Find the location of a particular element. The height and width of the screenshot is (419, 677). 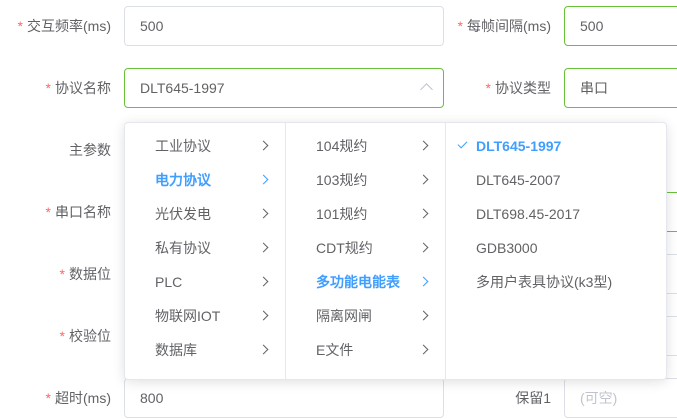

cascader-node: 私有协议 is located at coordinates (205, 248).